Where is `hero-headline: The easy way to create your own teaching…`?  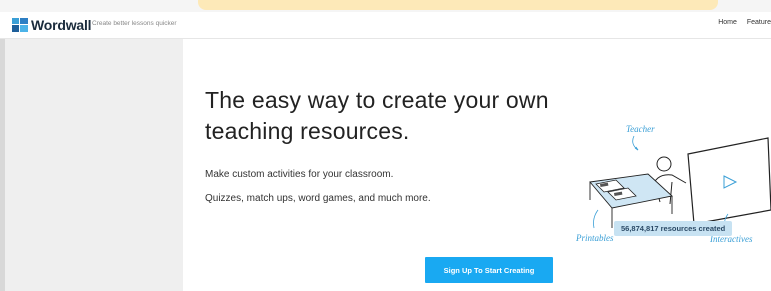
hero-headline: The easy way to create your own teaching… is located at coordinates (377, 115).